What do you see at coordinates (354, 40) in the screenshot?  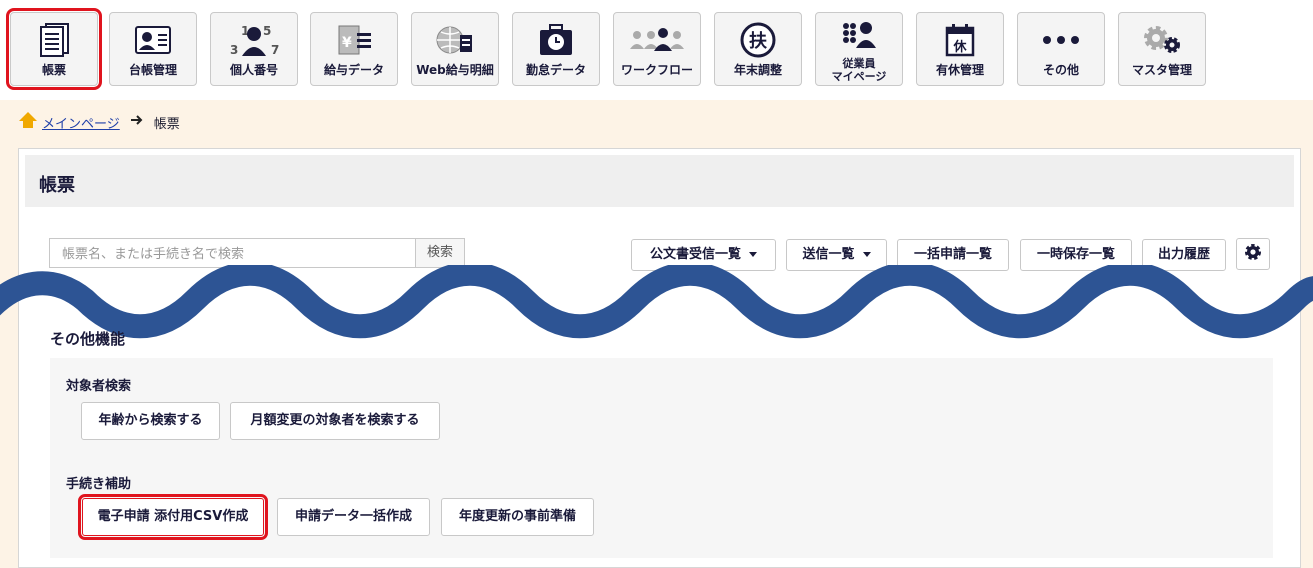 I see `yen-document-icon: ¥` at bounding box center [354, 40].